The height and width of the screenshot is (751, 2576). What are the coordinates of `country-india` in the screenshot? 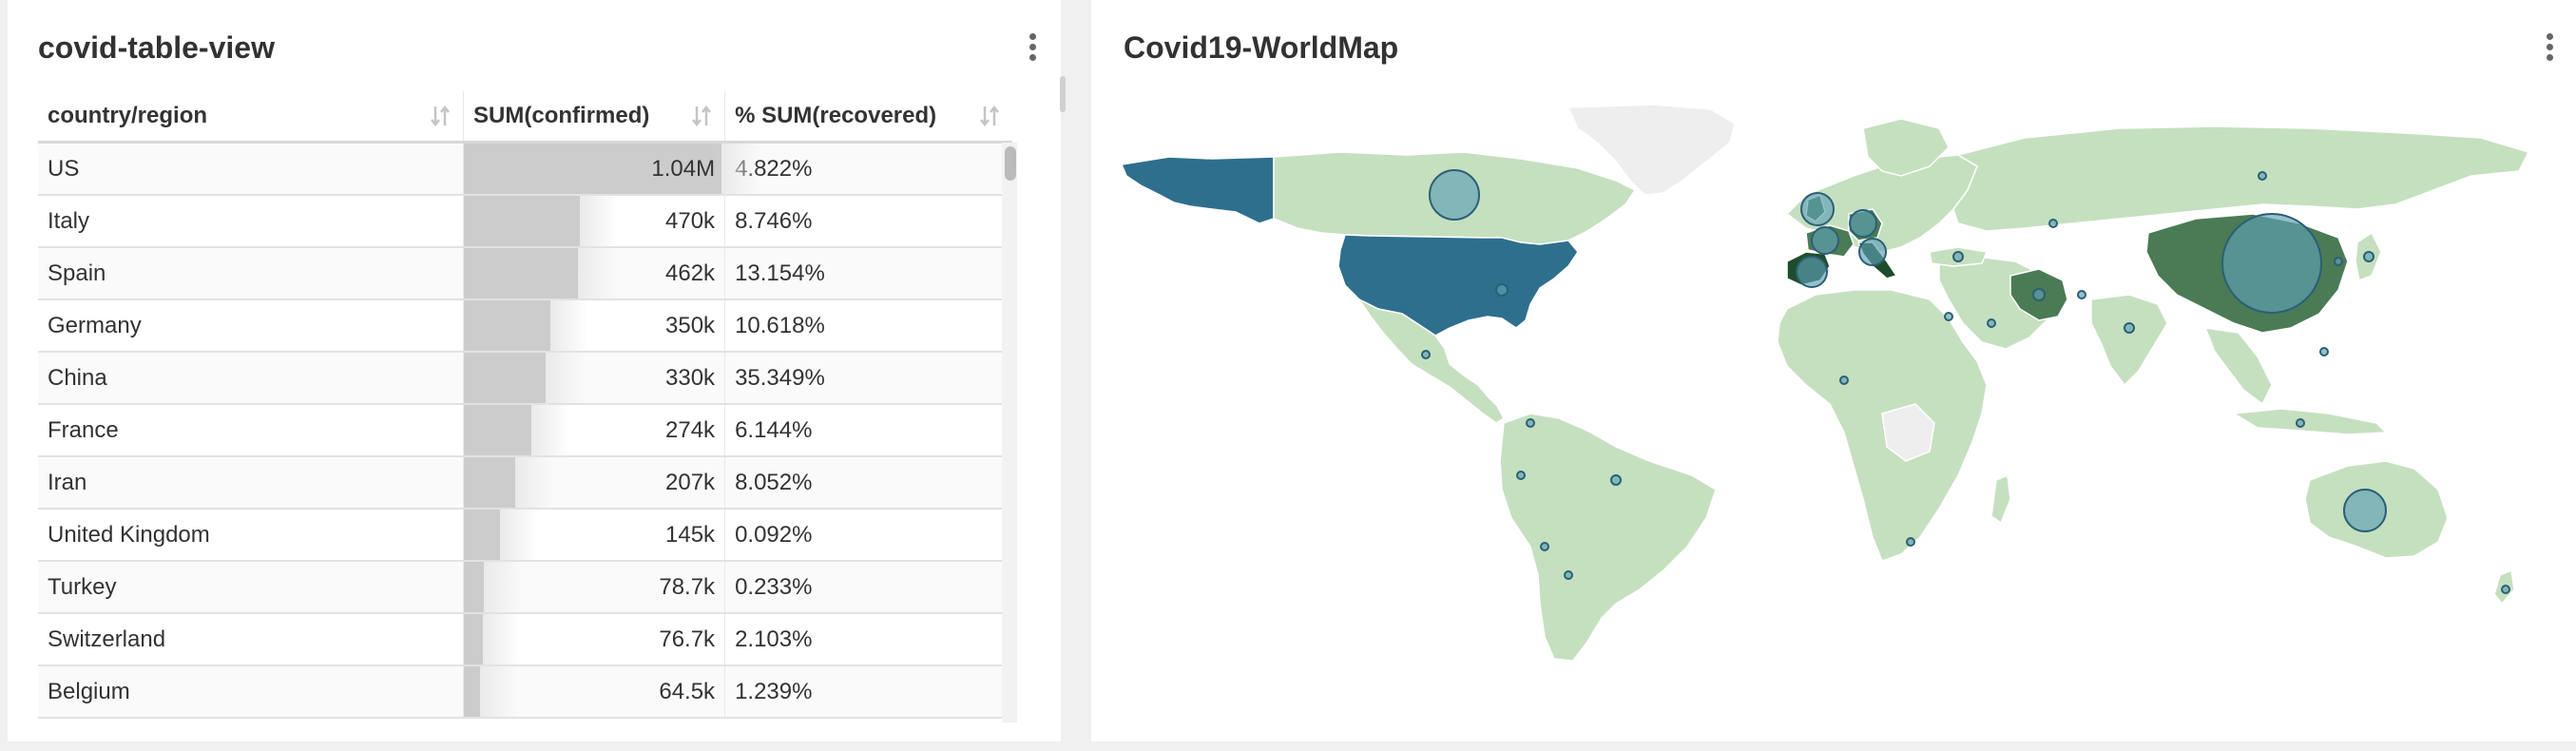 It's located at (2129, 340).